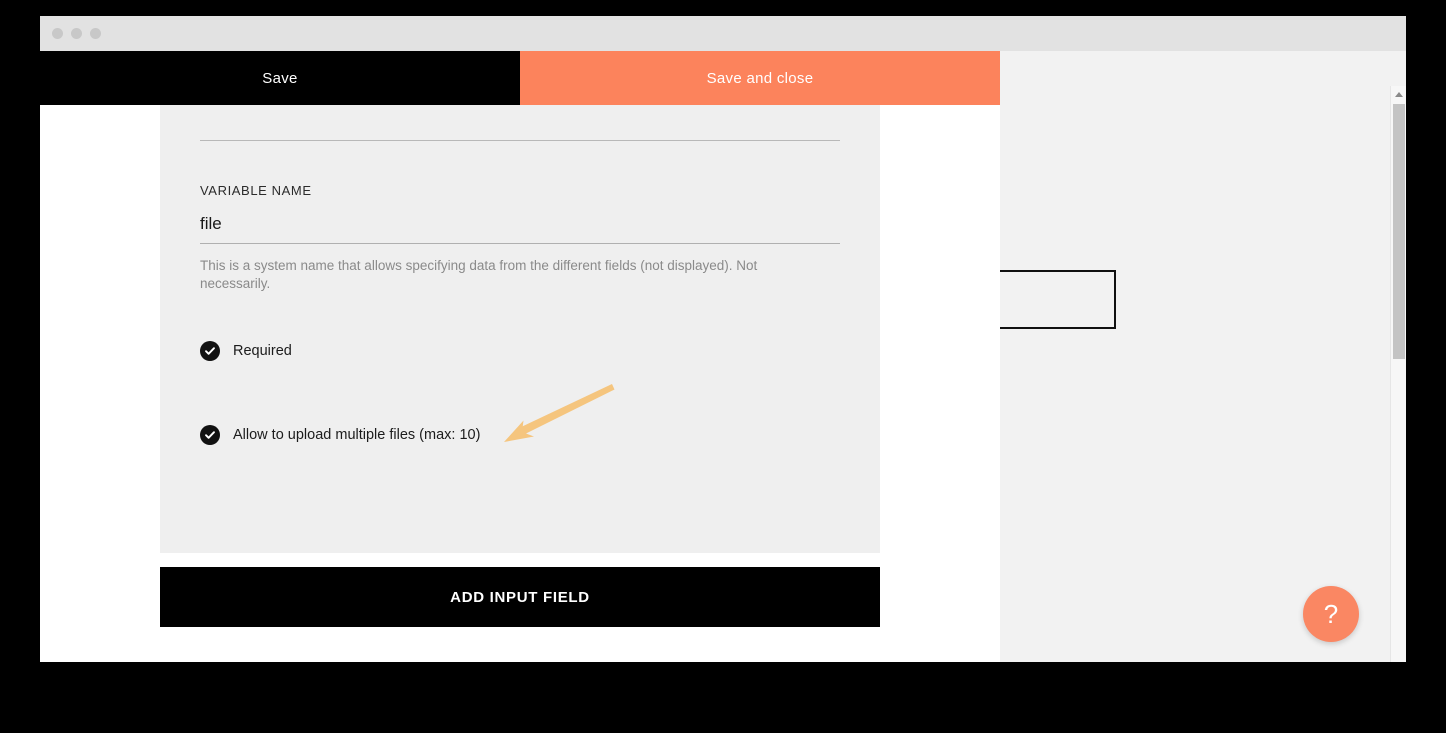  I want to click on modal-action-bar: Save Save and close, so click(520, 78).